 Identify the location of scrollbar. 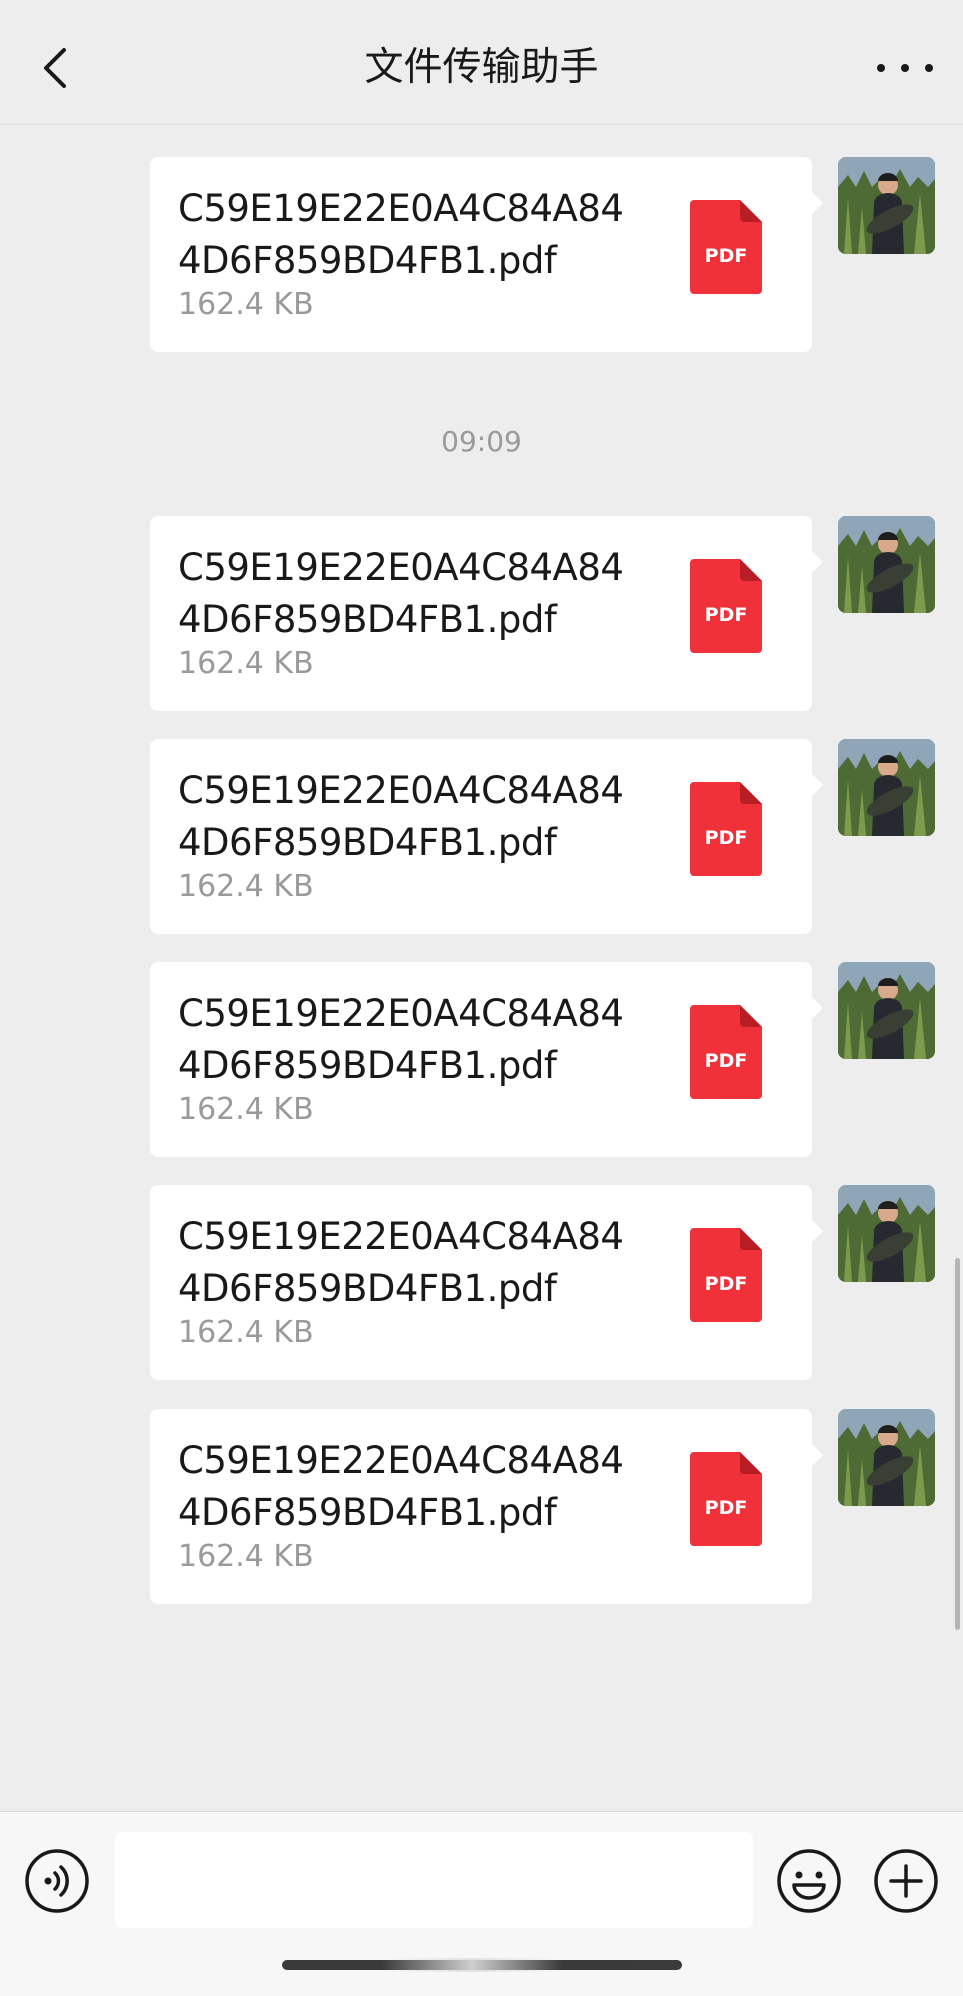
(957, 1444).